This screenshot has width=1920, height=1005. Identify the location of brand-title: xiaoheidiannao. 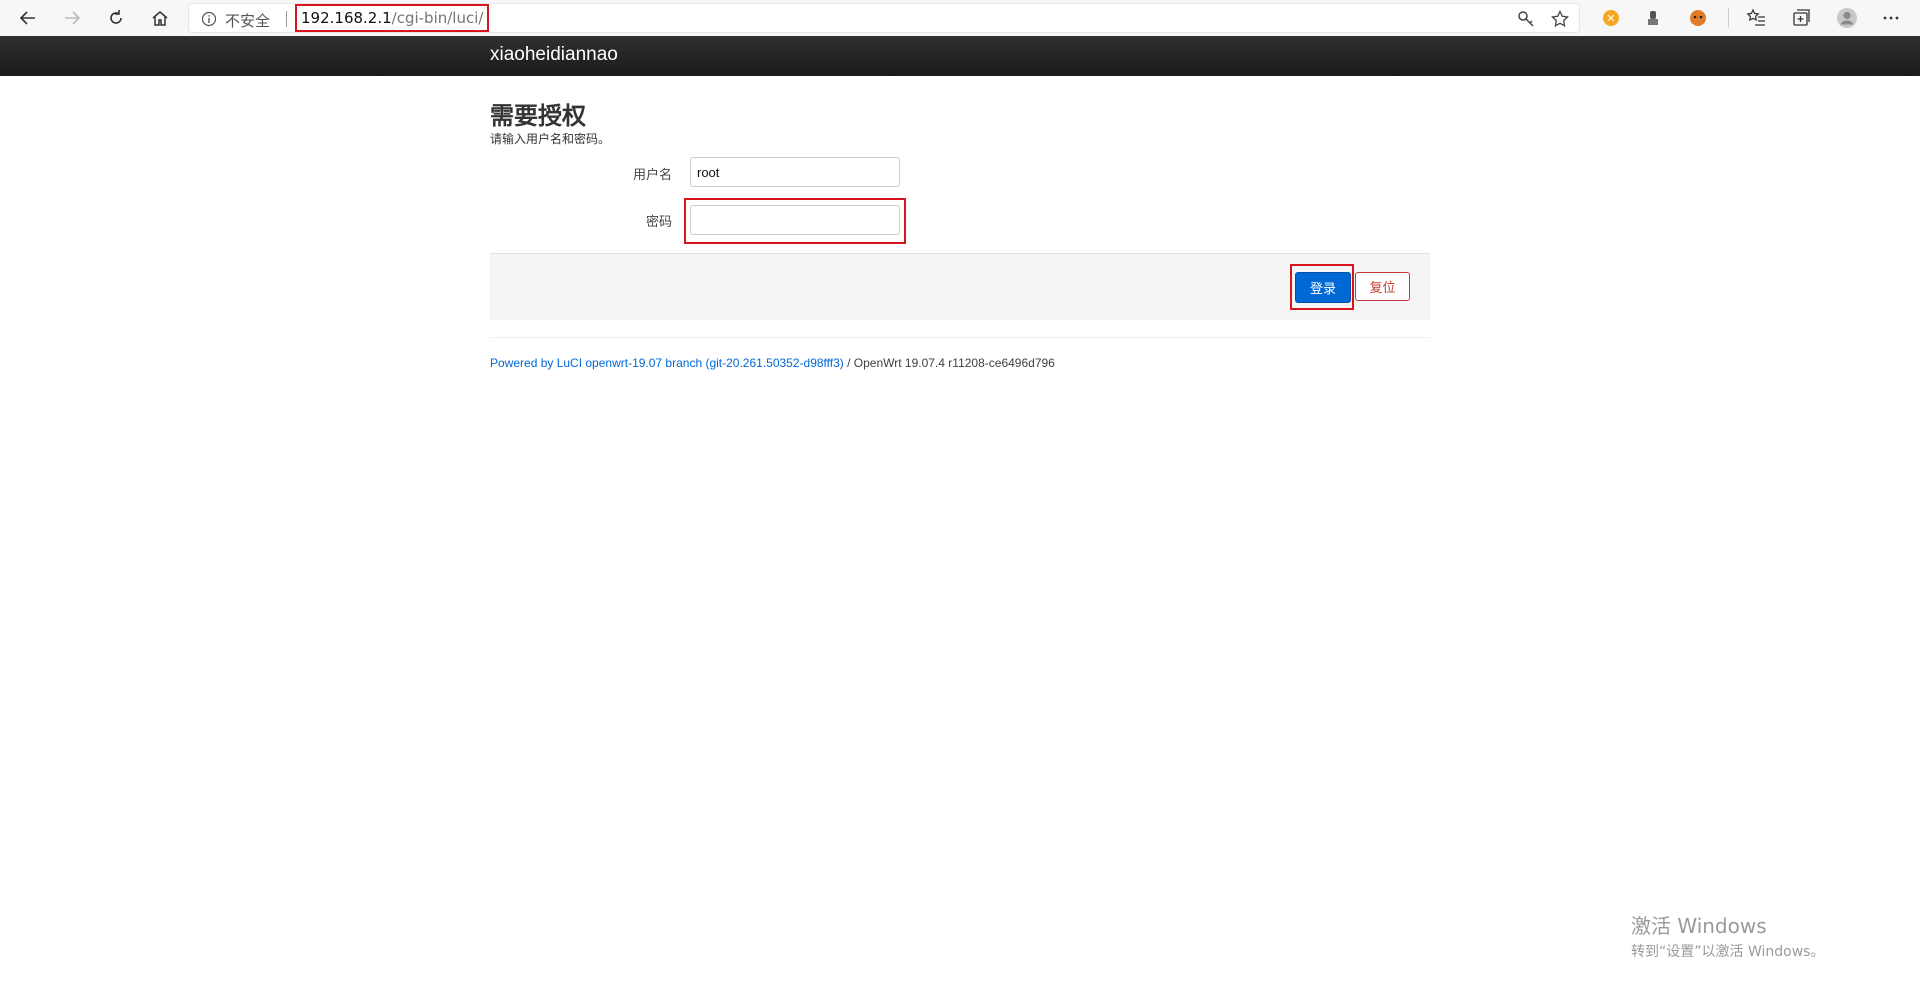
(554, 55).